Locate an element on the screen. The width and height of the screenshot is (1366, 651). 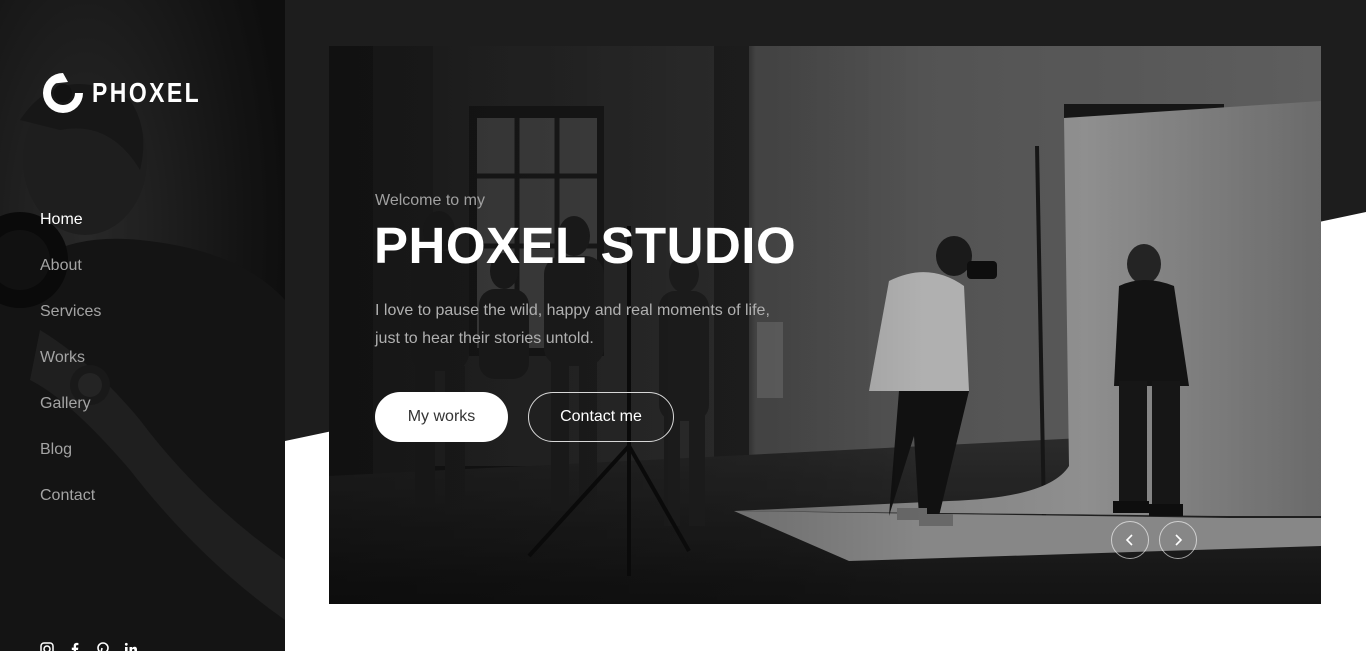
nav-item-home: Home is located at coordinates (70, 231).